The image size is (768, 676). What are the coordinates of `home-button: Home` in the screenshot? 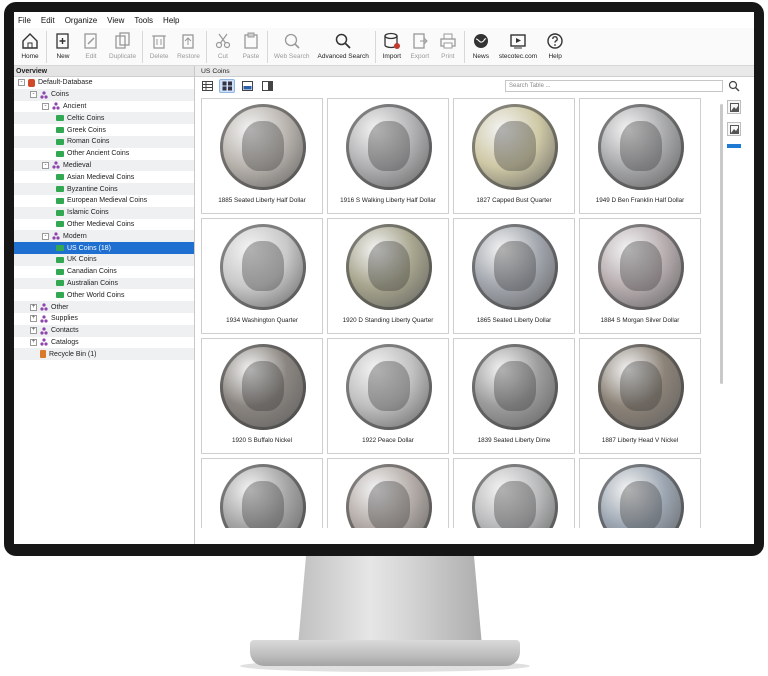 It's located at (30, 44).